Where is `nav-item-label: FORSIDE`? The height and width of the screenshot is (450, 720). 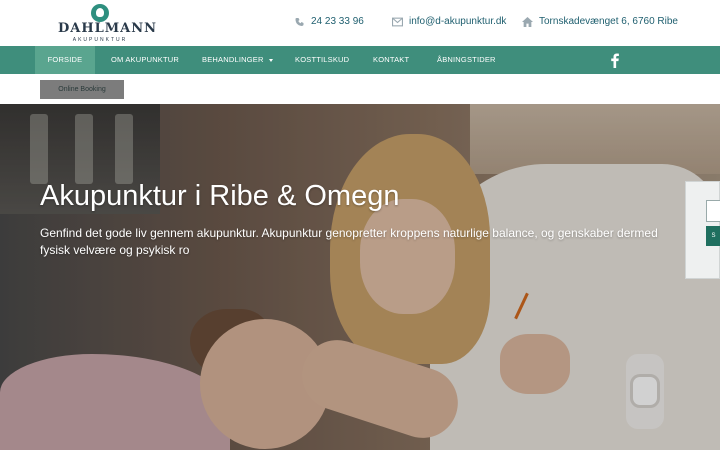
nav-item-label: FORSIDE is located at coordinates (65, 59).